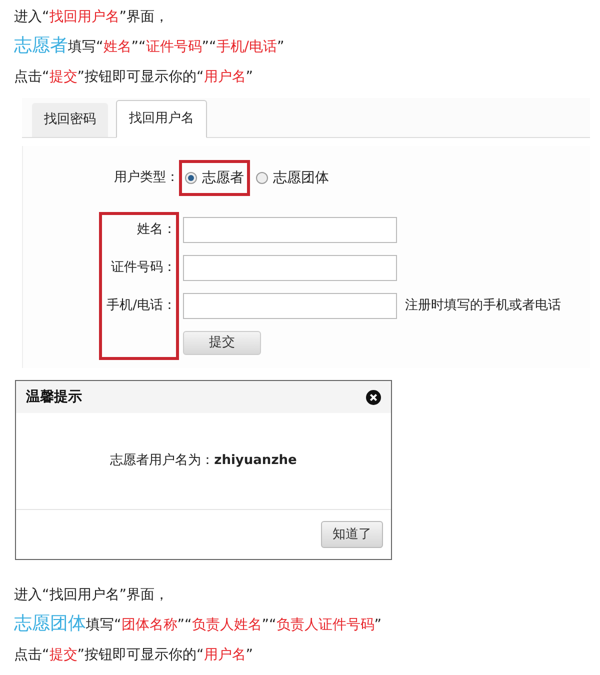  What do you see at coordinates (156, 230) in the screenshot?
I see `field-label: 姓名：` at bounding box center [156, 230].